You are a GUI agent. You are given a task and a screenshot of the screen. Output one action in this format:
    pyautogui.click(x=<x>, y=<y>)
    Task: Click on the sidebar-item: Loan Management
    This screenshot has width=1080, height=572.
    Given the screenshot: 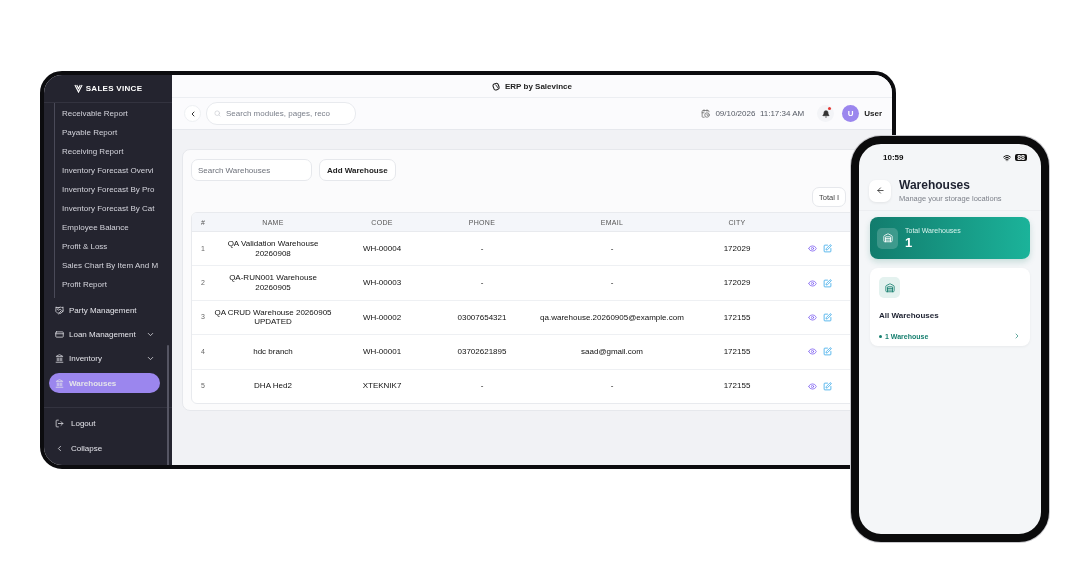 What is the action you would take?
    pyautogui.click(x=108, y=334)
    